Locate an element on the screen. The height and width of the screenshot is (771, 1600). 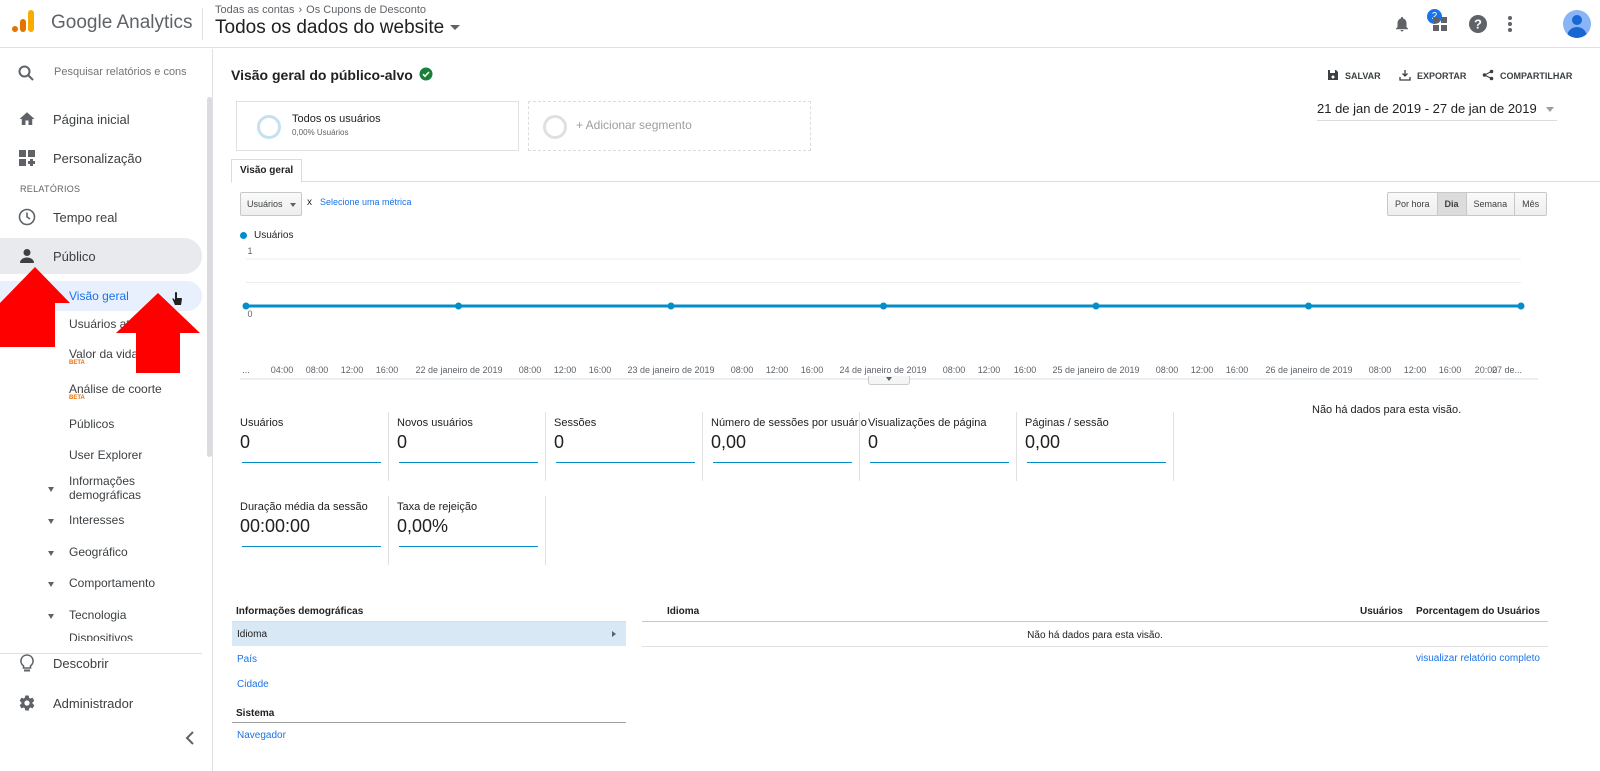
tab-overview: Visão geral is located at coordinates (267, 171).